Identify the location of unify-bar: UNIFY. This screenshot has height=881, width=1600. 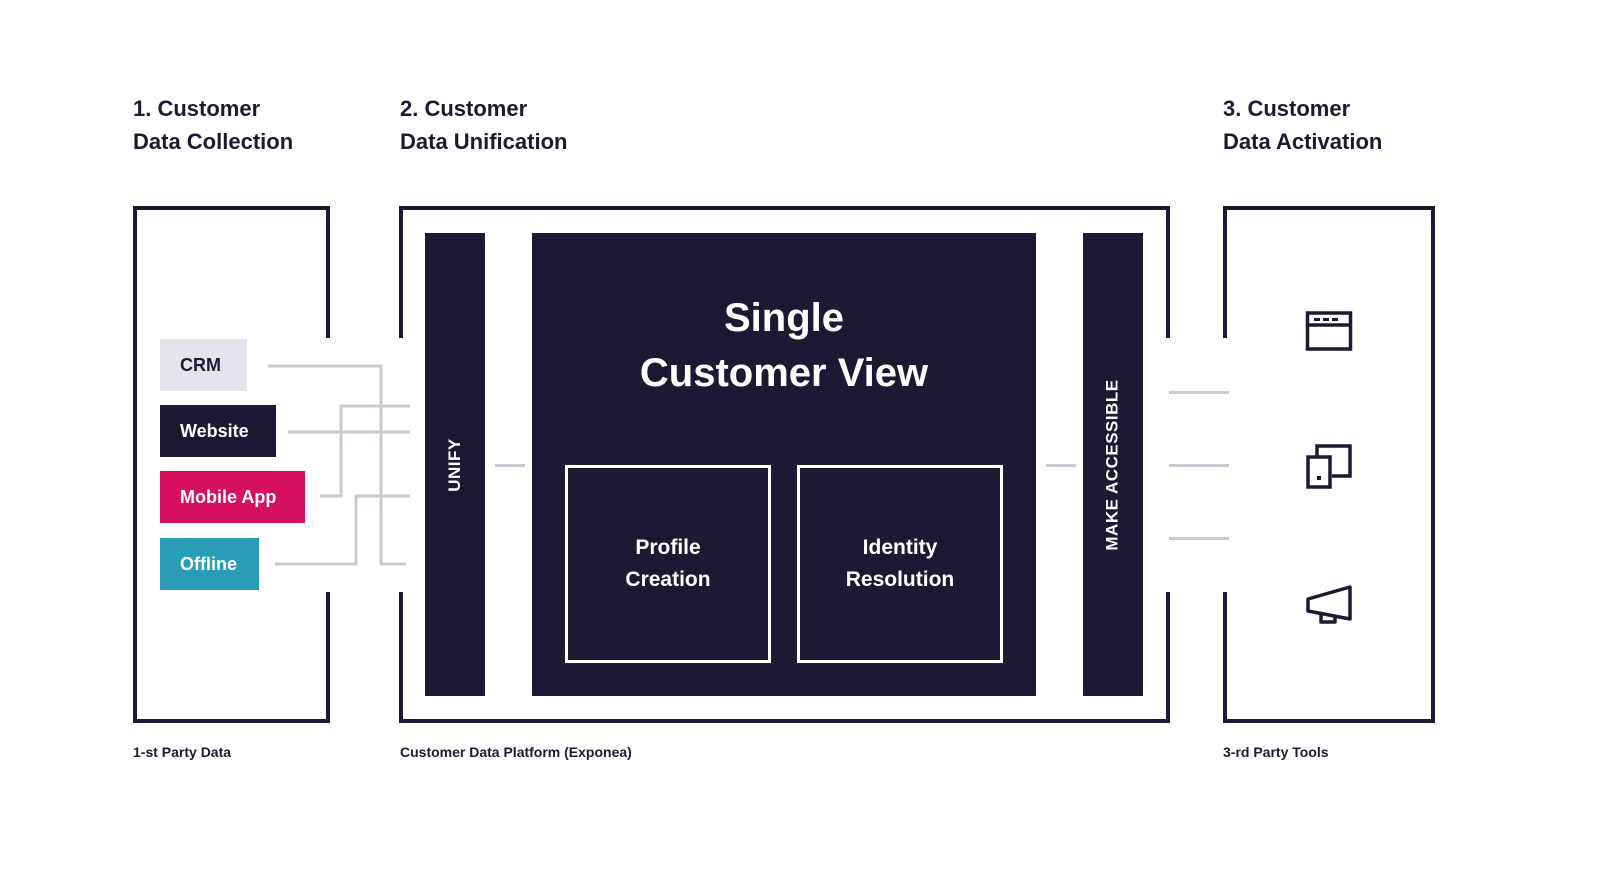
(455, 464).